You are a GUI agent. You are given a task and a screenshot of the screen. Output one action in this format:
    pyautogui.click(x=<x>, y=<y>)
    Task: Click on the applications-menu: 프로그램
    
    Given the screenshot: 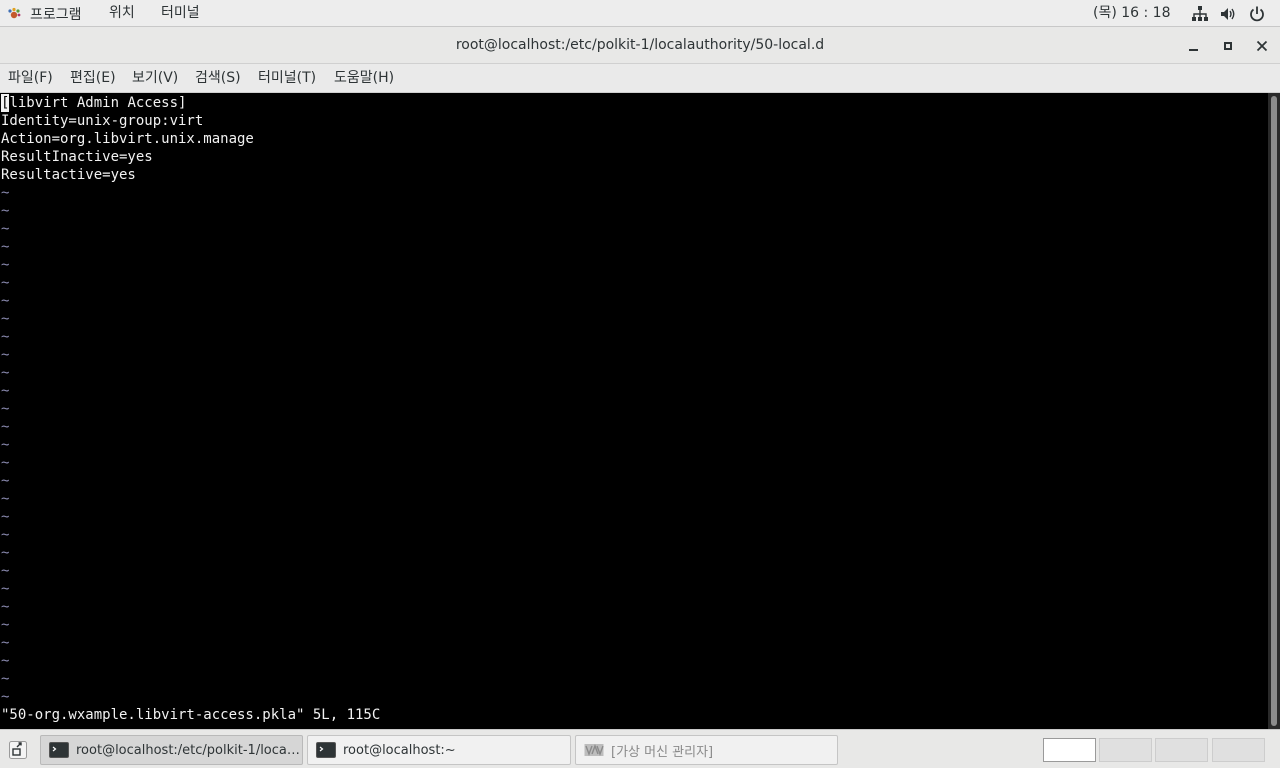 What is the action you would take?
    pyautogui.click(x=44, y=13)
    